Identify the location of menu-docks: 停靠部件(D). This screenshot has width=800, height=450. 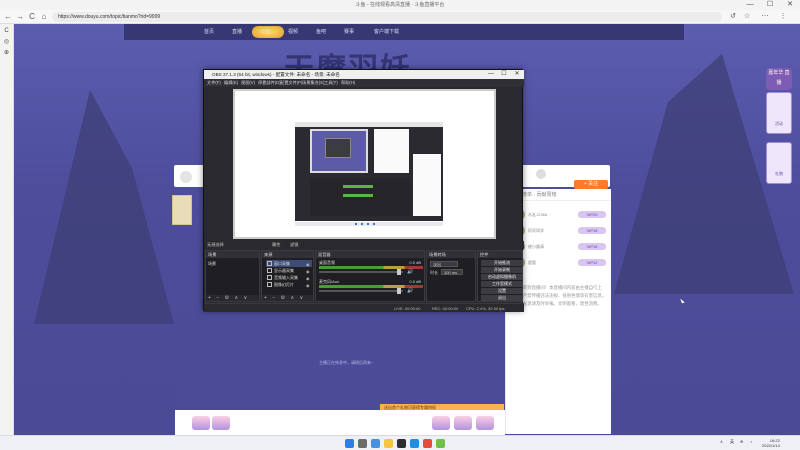
(269, 83).